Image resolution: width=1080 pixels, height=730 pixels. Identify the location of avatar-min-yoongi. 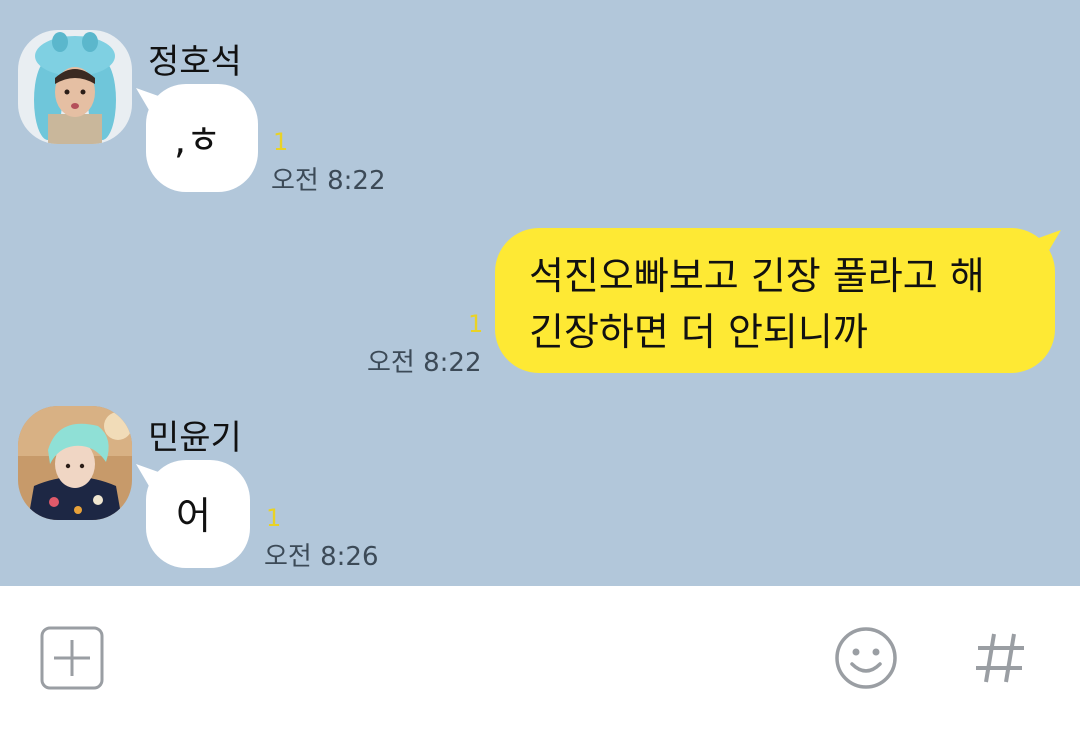
(75, 463).